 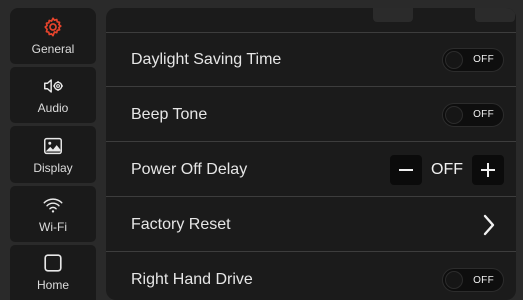 I want to click on setting-label: Beep Tone, so click(x=169, y=114).